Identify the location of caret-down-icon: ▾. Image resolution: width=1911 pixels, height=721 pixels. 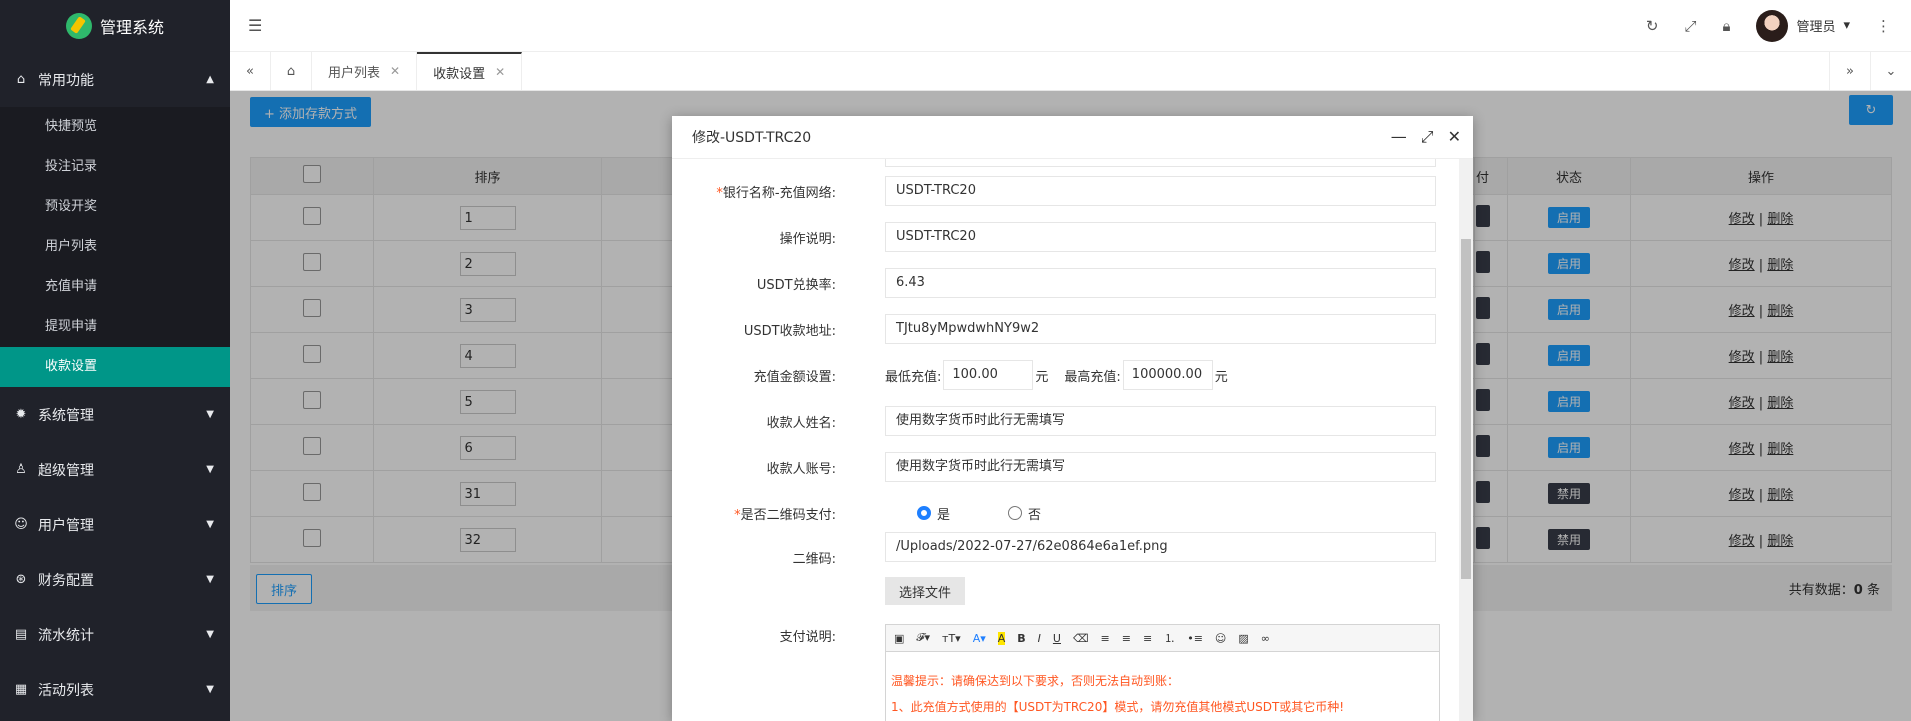
(1846, 25).